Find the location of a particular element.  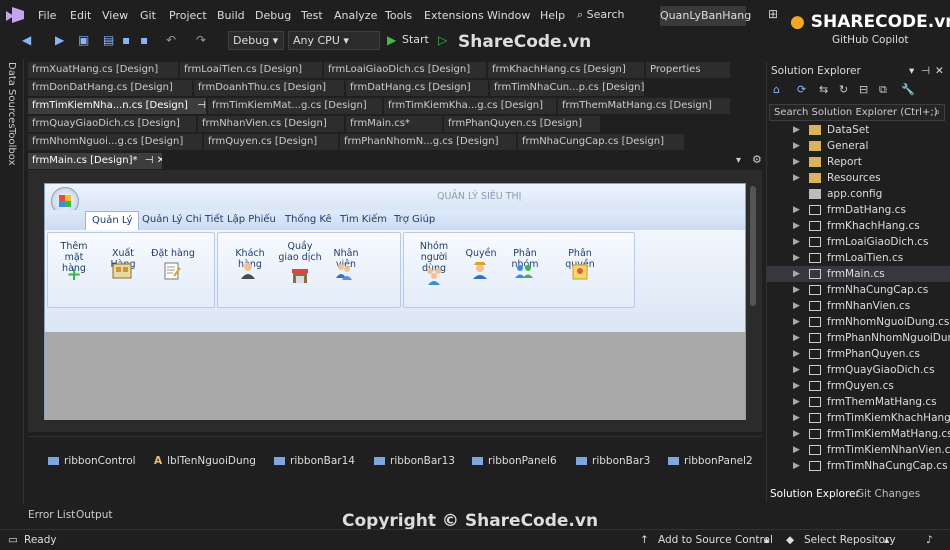

doc-tab: Properties is located at coordinates (688, 70).